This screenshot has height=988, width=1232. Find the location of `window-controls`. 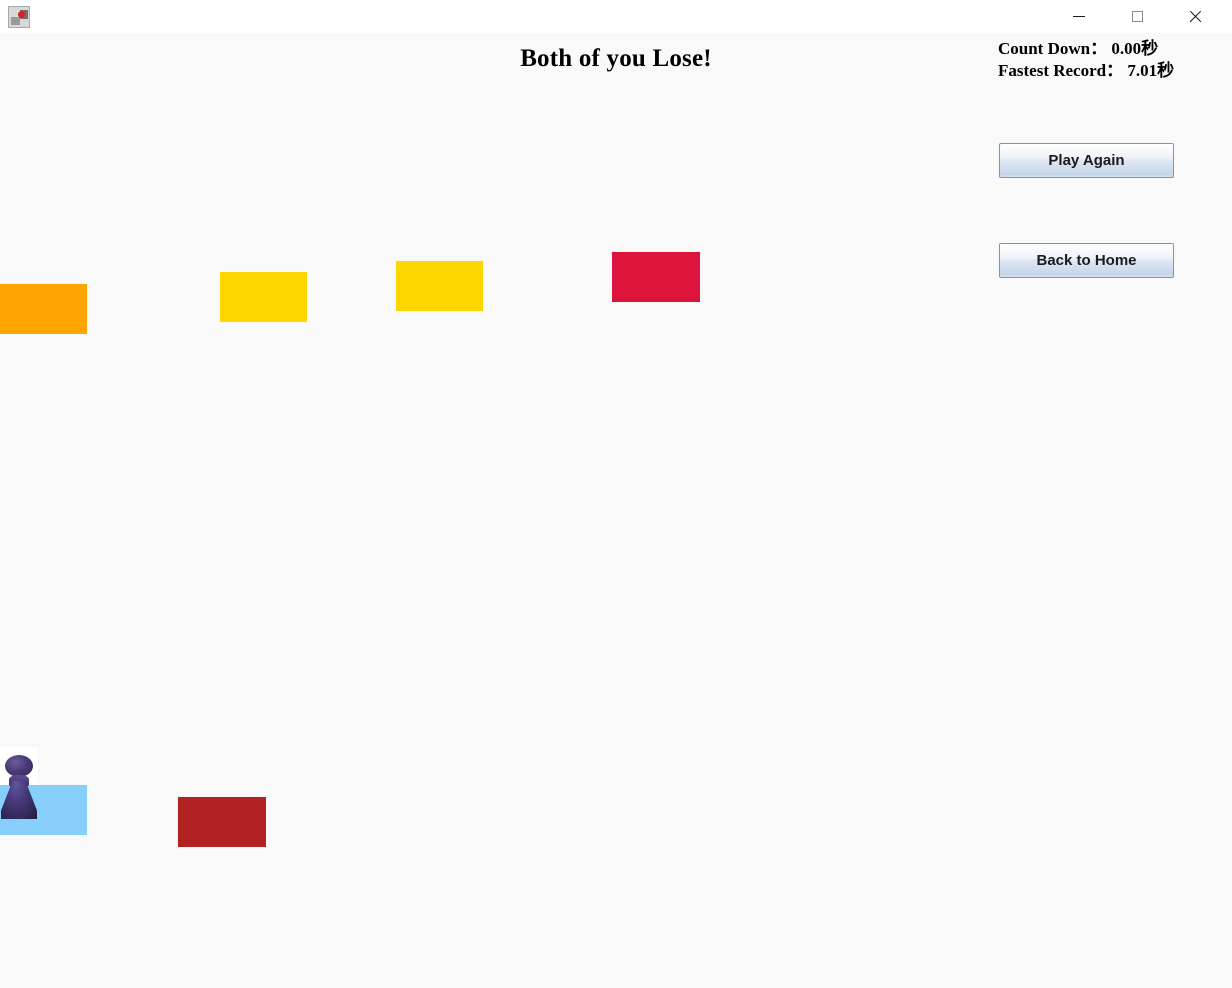

window-controls is located at coordinates (1144, 16).